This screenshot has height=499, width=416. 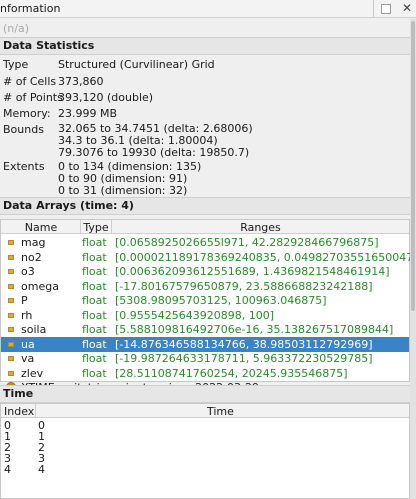 What do you see at coordinates (205, 458) in the screenshot?
I see `time-row: 33` at bounding box center [205, 458].